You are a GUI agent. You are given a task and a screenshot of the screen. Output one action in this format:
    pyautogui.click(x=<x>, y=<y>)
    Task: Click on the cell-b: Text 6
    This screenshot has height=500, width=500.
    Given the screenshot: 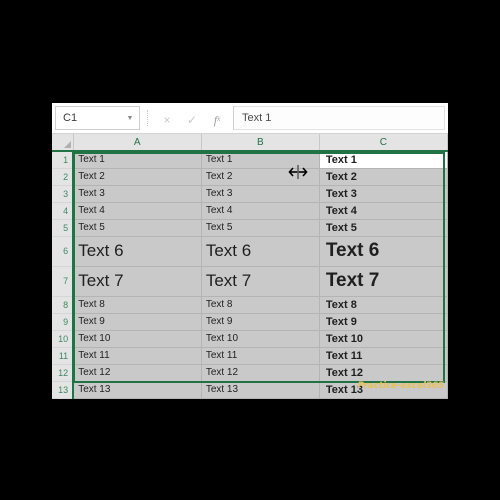 What is the action you would take?
    pyautogui.click(x=260, y=251)
    